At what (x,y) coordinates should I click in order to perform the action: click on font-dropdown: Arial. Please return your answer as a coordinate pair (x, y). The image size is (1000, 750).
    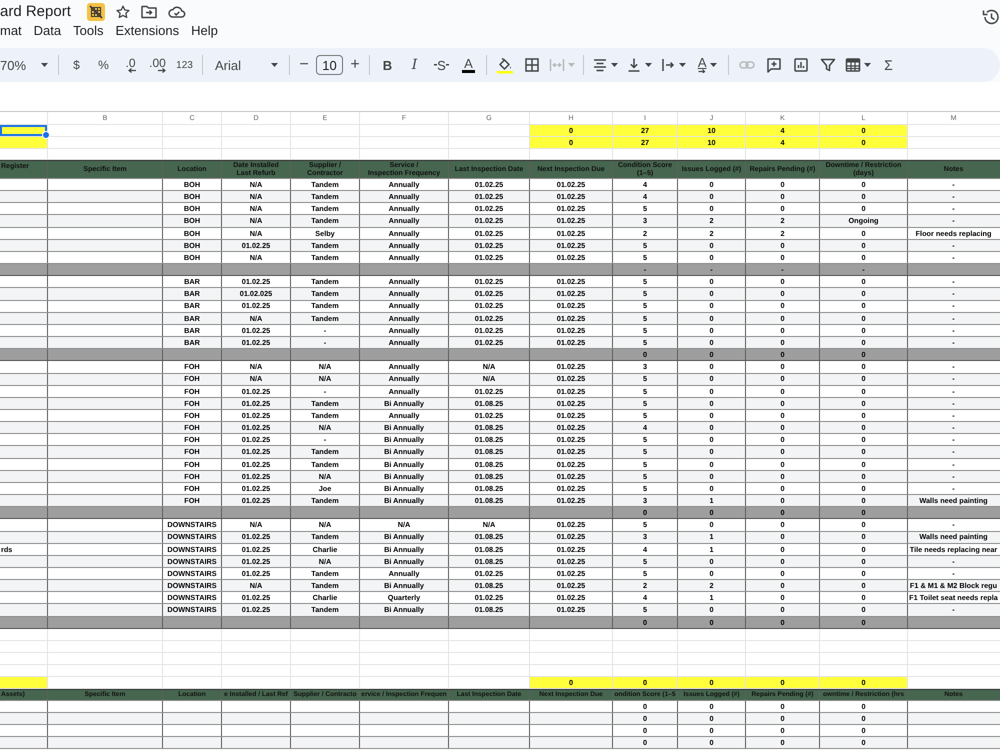
    Looking at the image, I should click on (246, 65).